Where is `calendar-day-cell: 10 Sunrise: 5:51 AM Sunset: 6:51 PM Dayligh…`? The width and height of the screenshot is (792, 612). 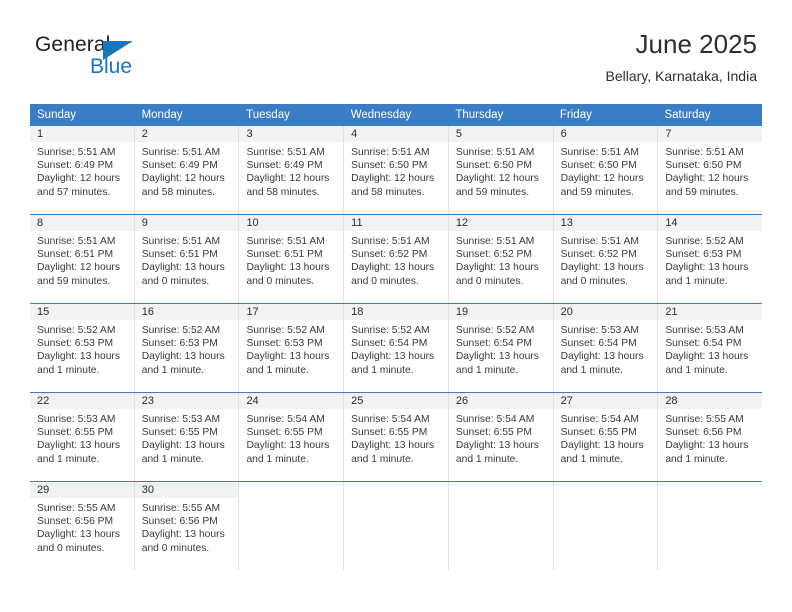 calendar-day-cell: 10 Sunrise: 5:51 AM Sunset: 6:51 PM Dayligh… is located at coordinates (292, 259).